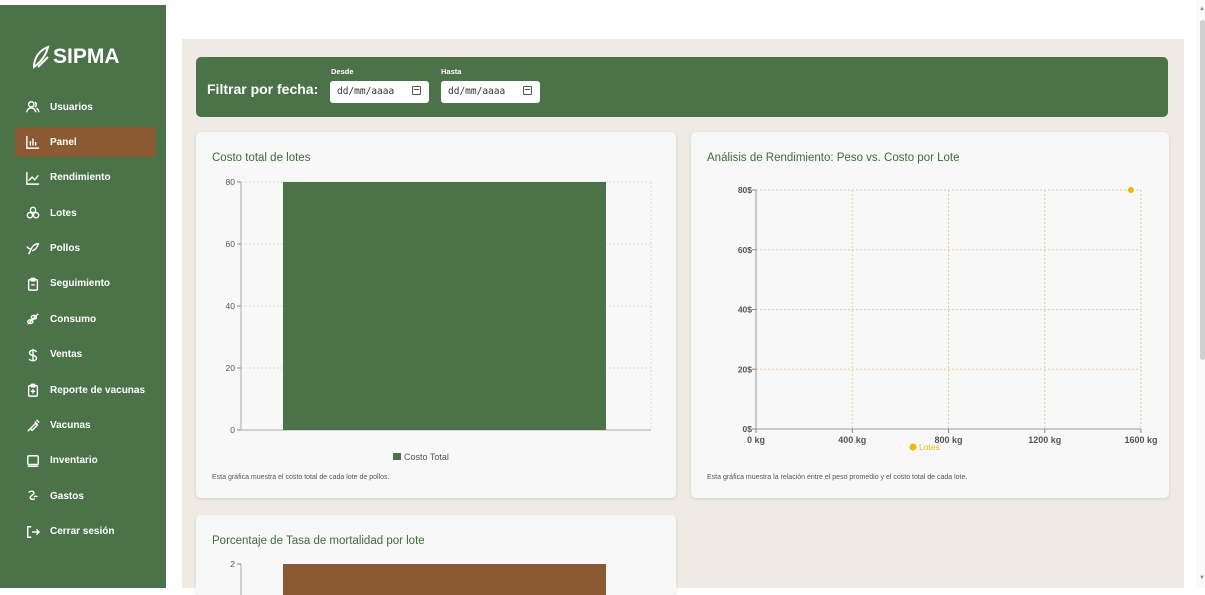 This screenshot has height=595, width=1205. What do you see at coordinates (65, 249) in the screenshot?
I see `sidebar-item-label: Pollos` at bounding box center [65, 249].